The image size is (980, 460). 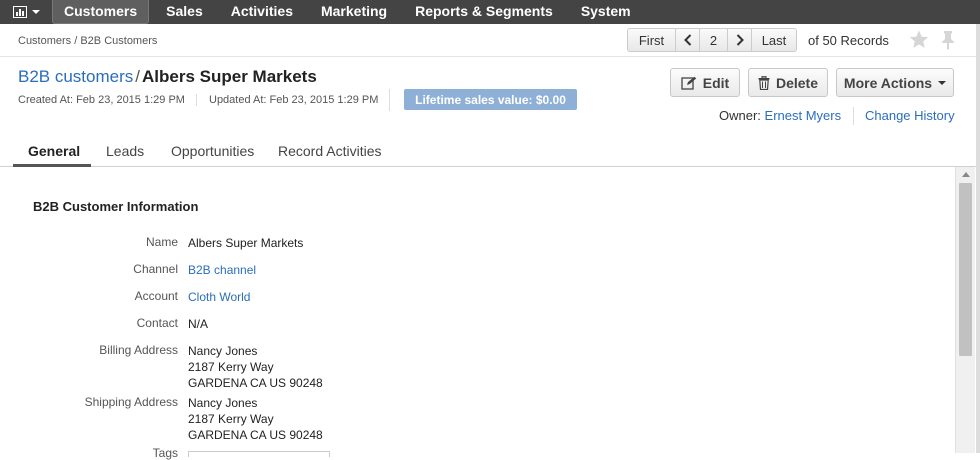 I want to click on record-name: Albers Super Markets, so click(x=229, y=76).